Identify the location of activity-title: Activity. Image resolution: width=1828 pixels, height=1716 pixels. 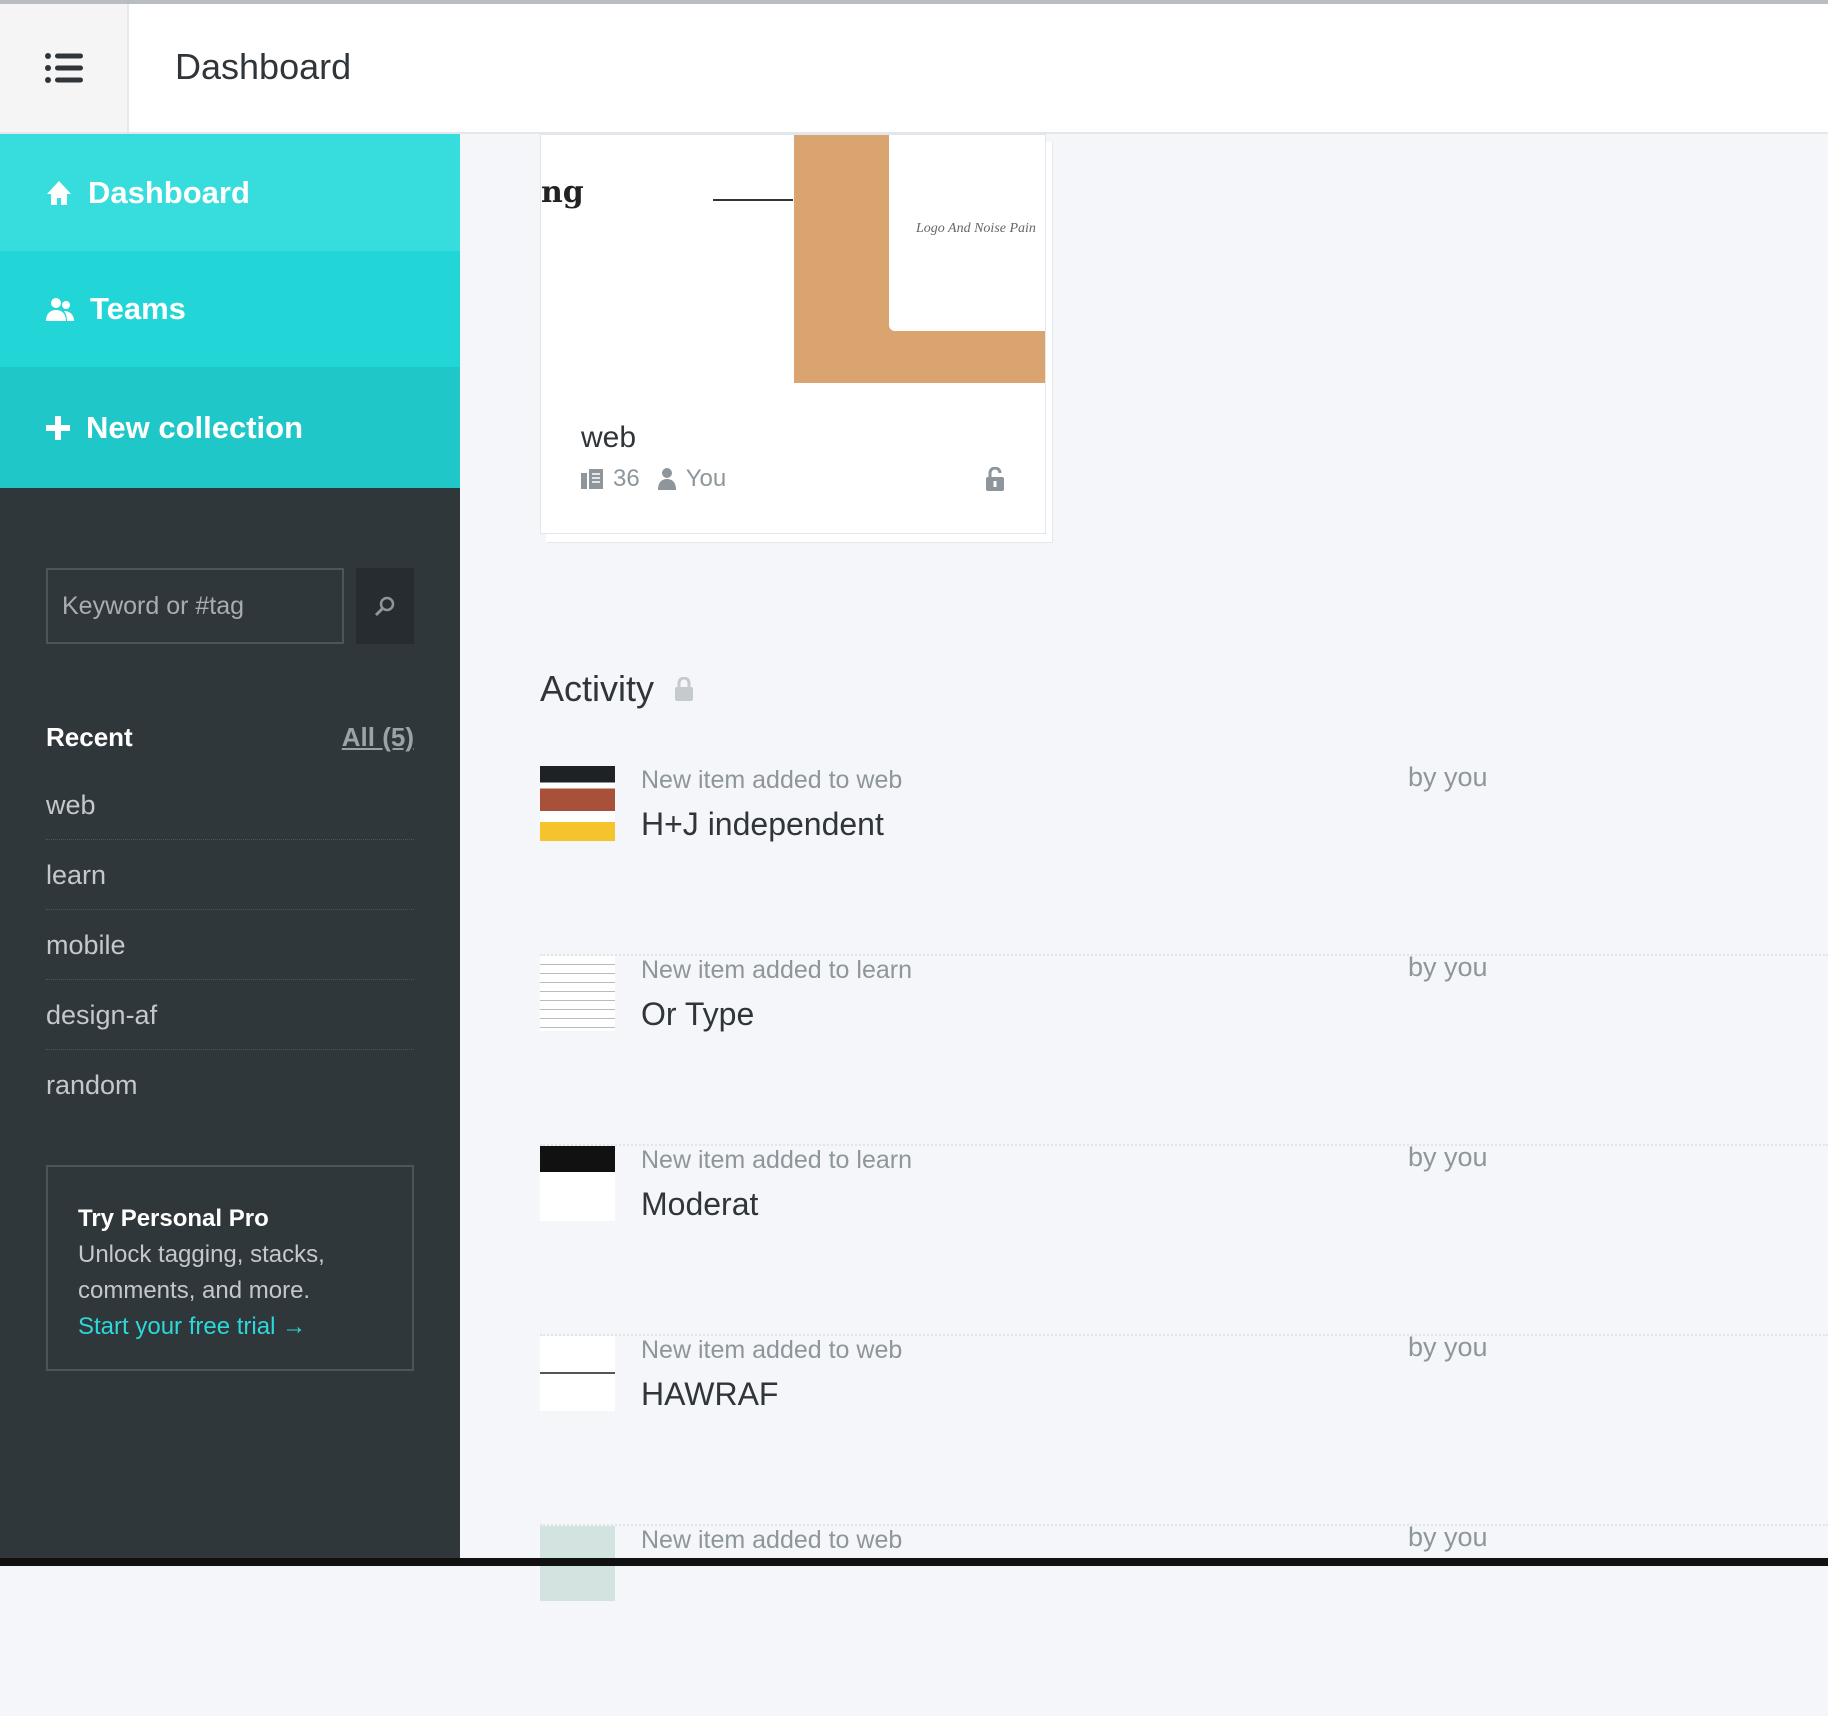
(597, 688).